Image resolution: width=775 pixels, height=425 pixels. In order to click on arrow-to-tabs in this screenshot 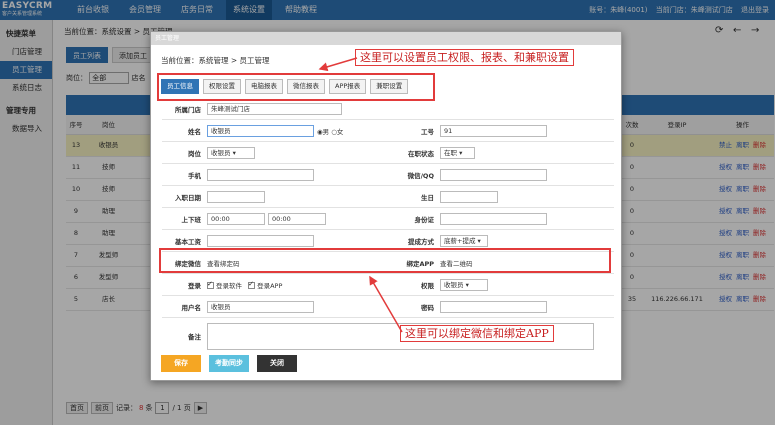, I will do `click(338, 64)`.